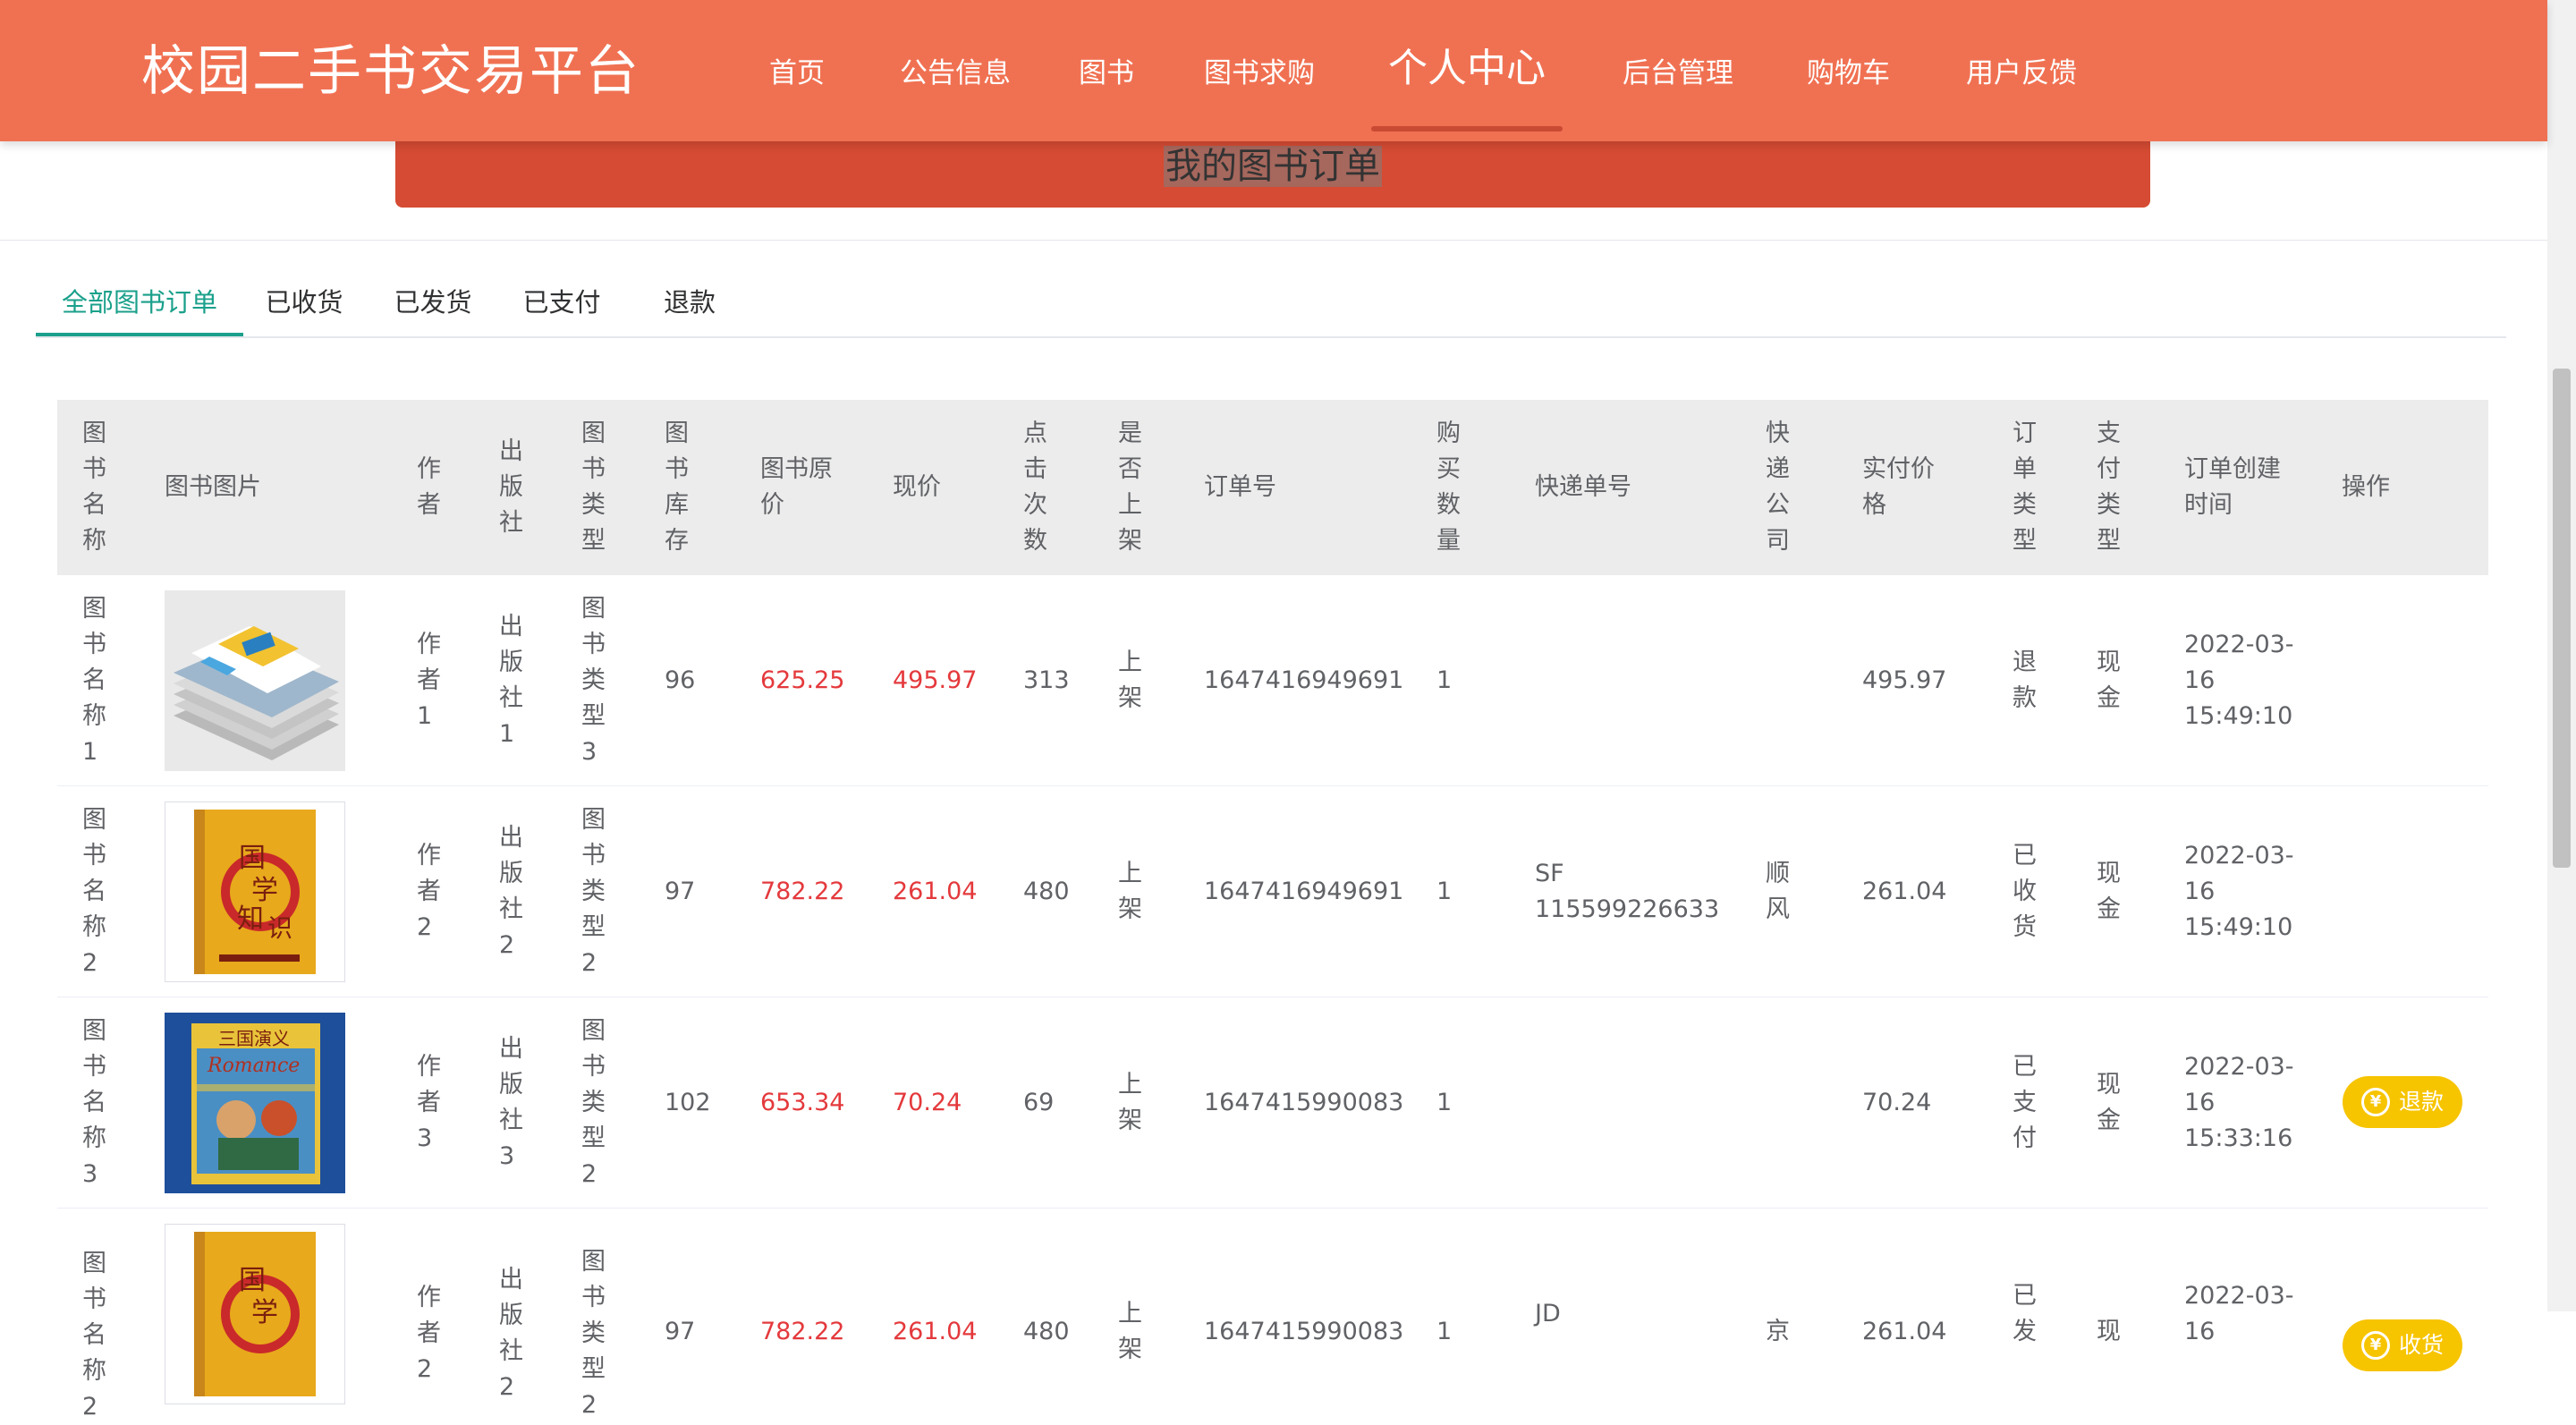 This screenshot has width=2576, height=1425. I want to click on guoxue-book-image: 国 学, so click(255, 1314).